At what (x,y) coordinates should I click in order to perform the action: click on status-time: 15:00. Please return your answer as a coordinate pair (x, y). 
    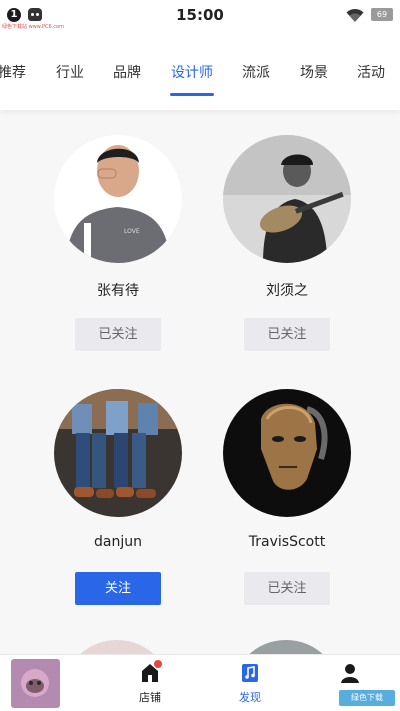
    Looking at the image, I should click on (200, 15).